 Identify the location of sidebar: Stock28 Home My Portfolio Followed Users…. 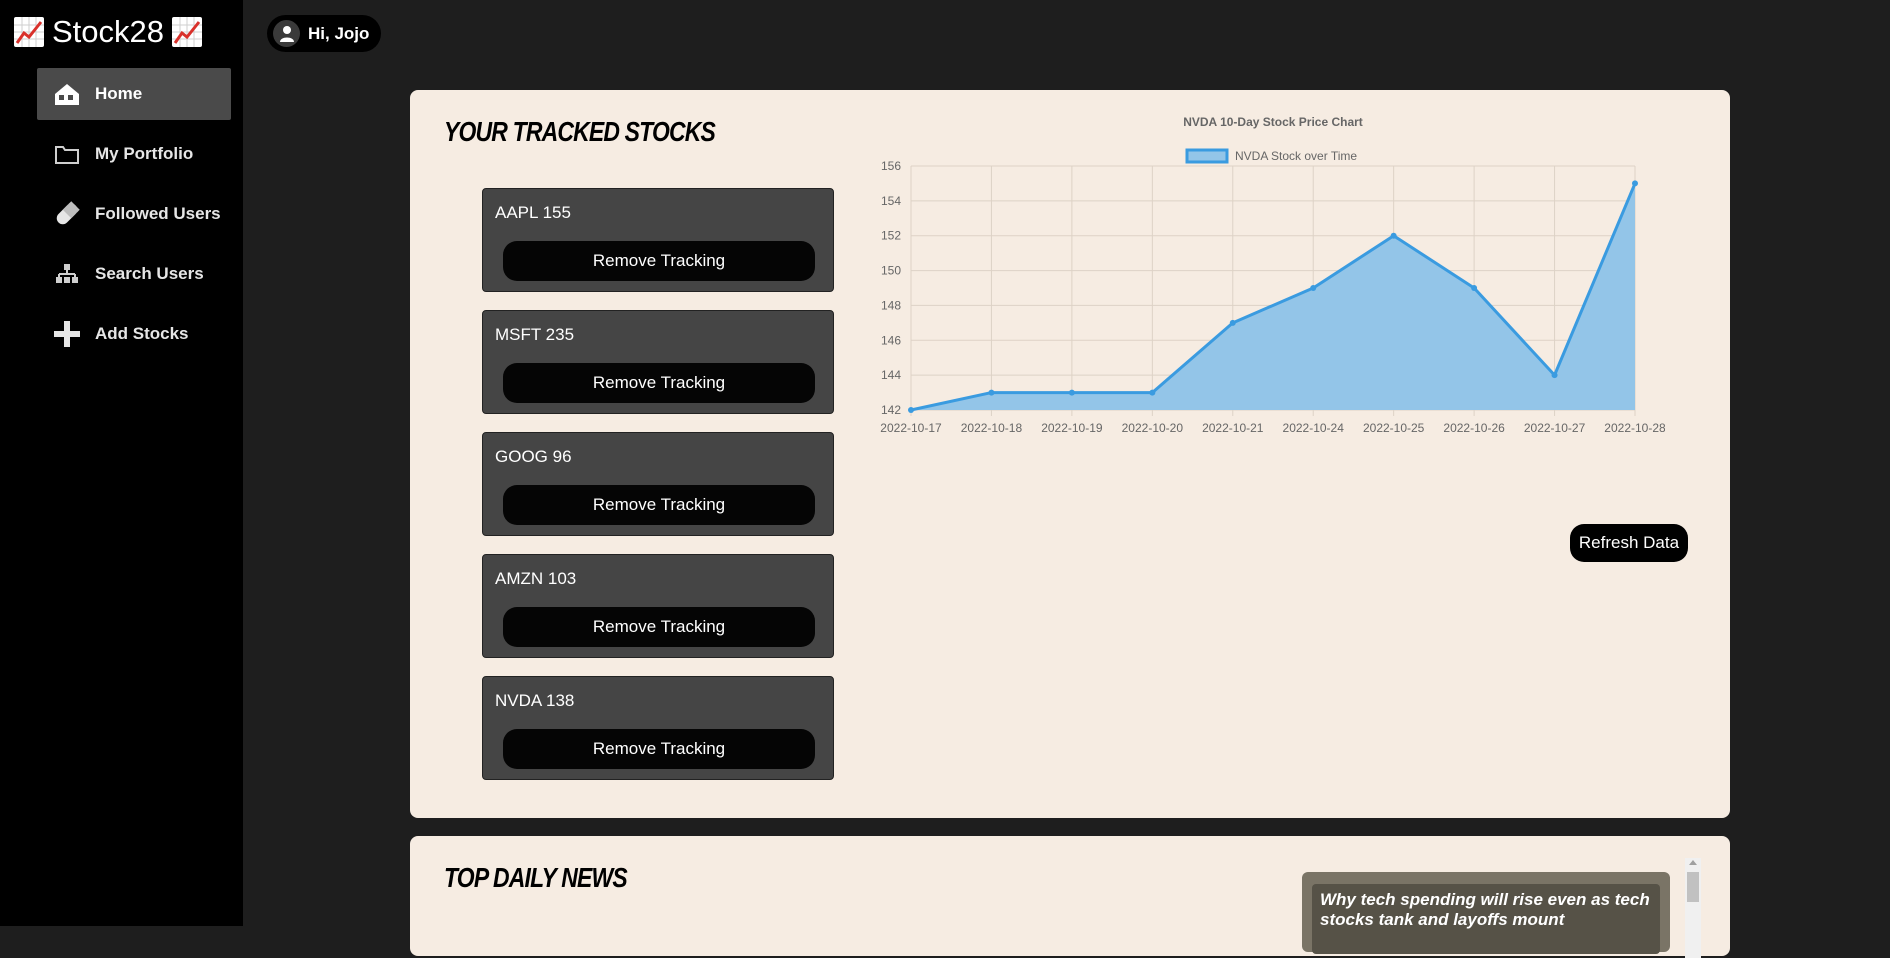
(121, 463).